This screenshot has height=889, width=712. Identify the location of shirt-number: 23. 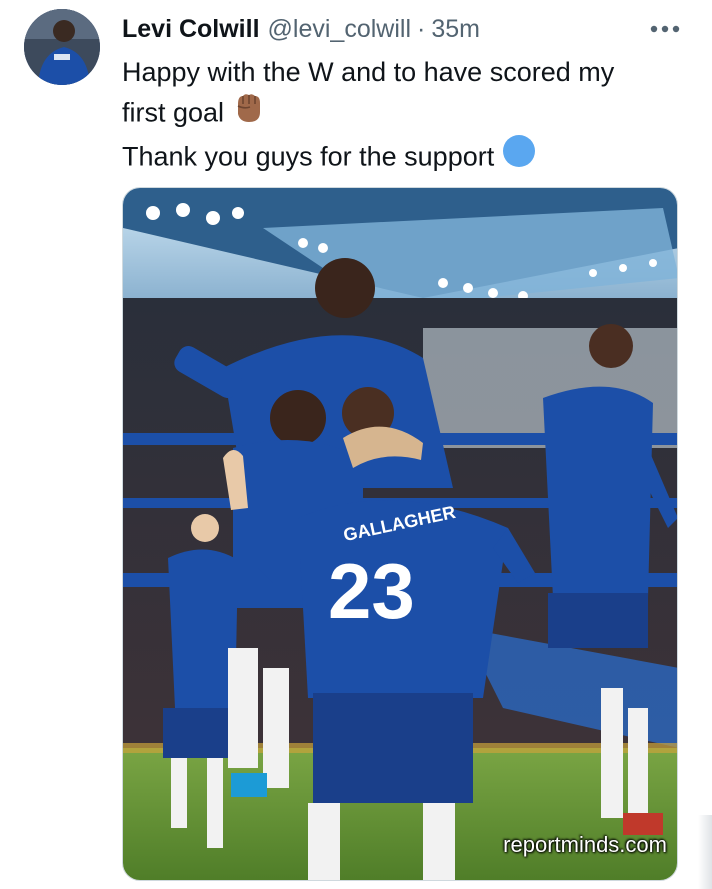
(371, 591).